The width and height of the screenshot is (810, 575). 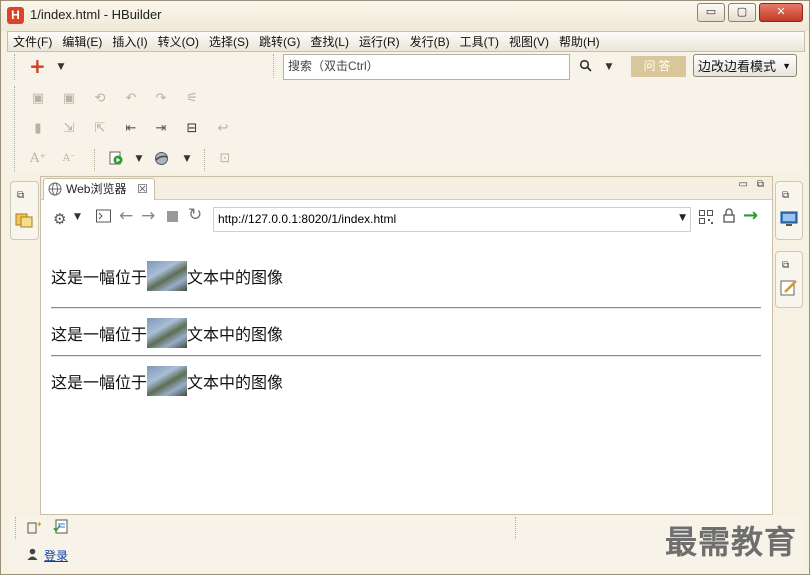 I want to click on maximize-button: ▢, so click(x=742, y=12).